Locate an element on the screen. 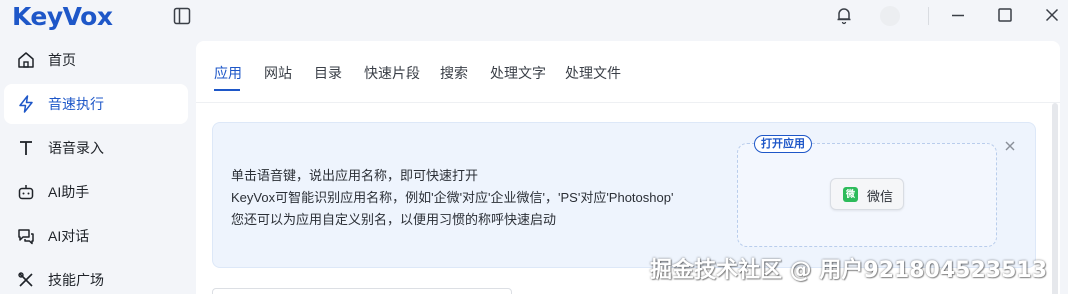  tools-icon is located at coordinates (26, 280).